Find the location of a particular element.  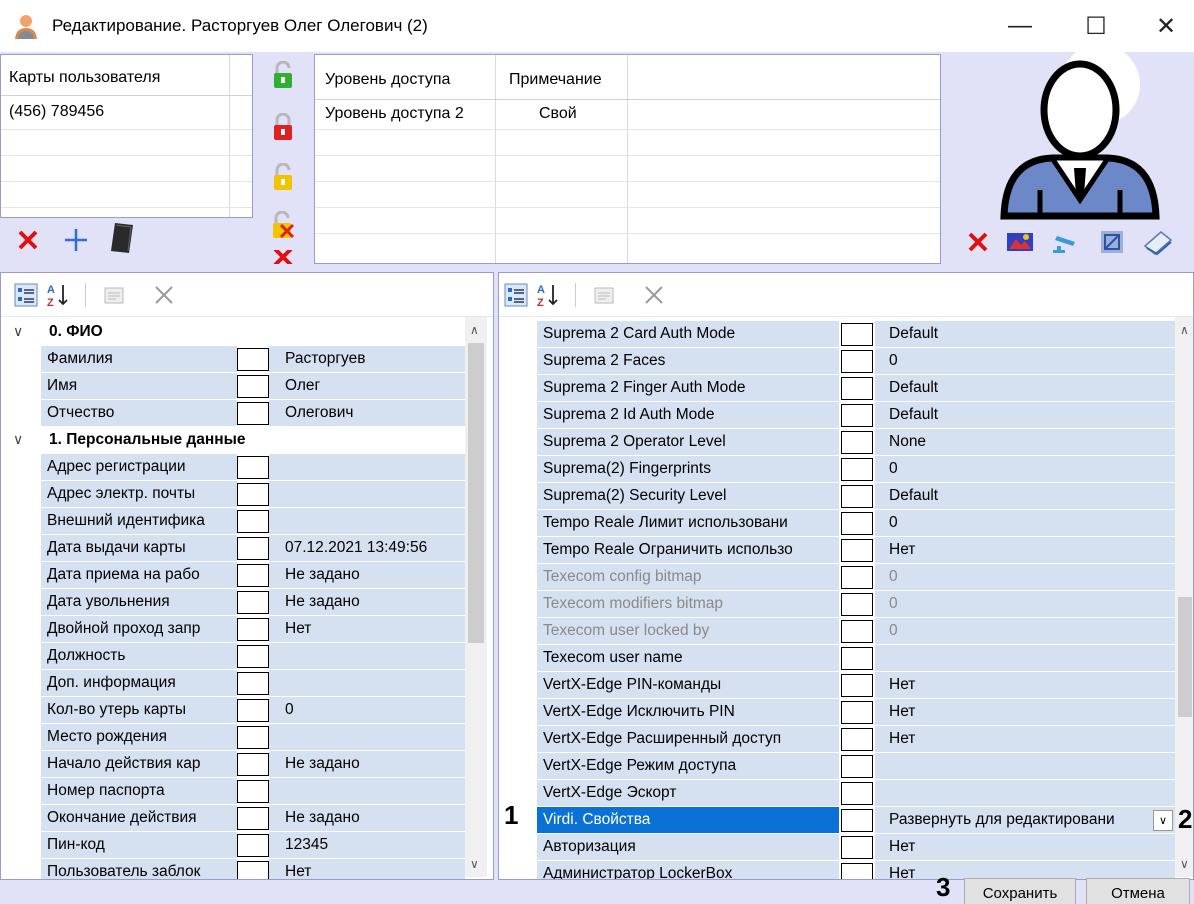

property-value: None is located at coordinates (907, 442).